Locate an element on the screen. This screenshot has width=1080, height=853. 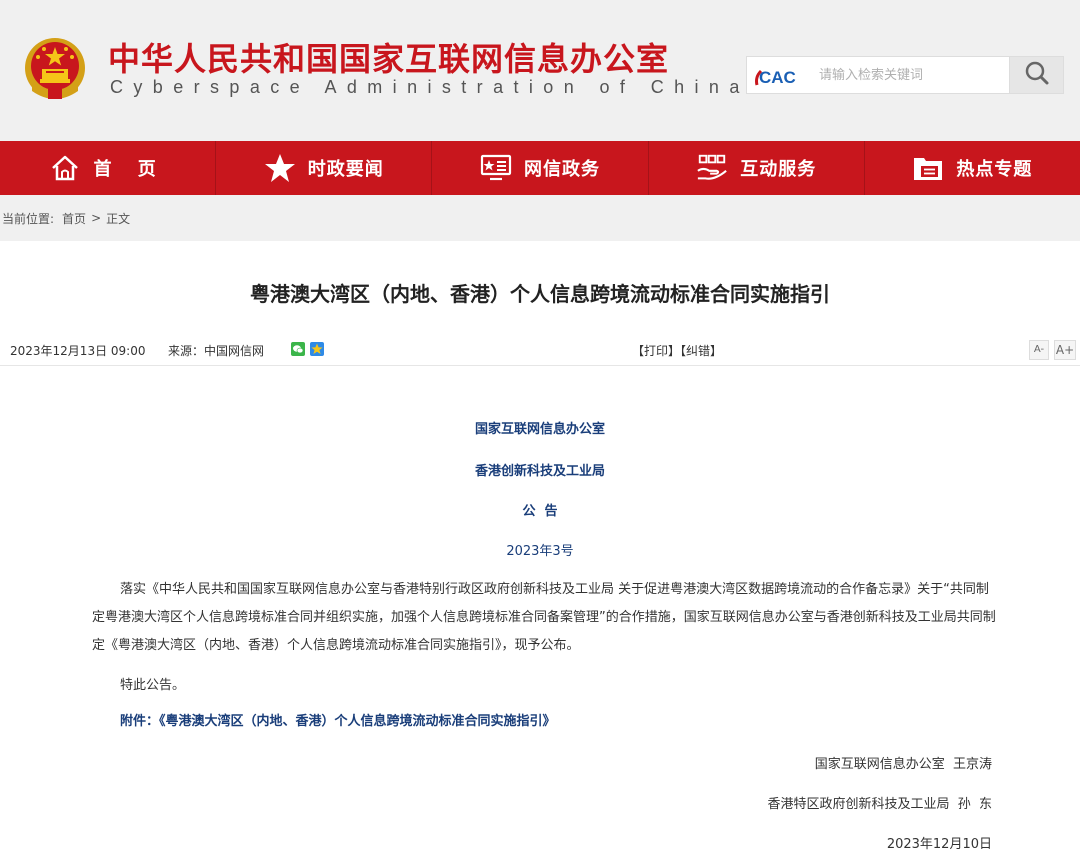
nav-item-home: 首 页 is located at coordinates (108, 168).